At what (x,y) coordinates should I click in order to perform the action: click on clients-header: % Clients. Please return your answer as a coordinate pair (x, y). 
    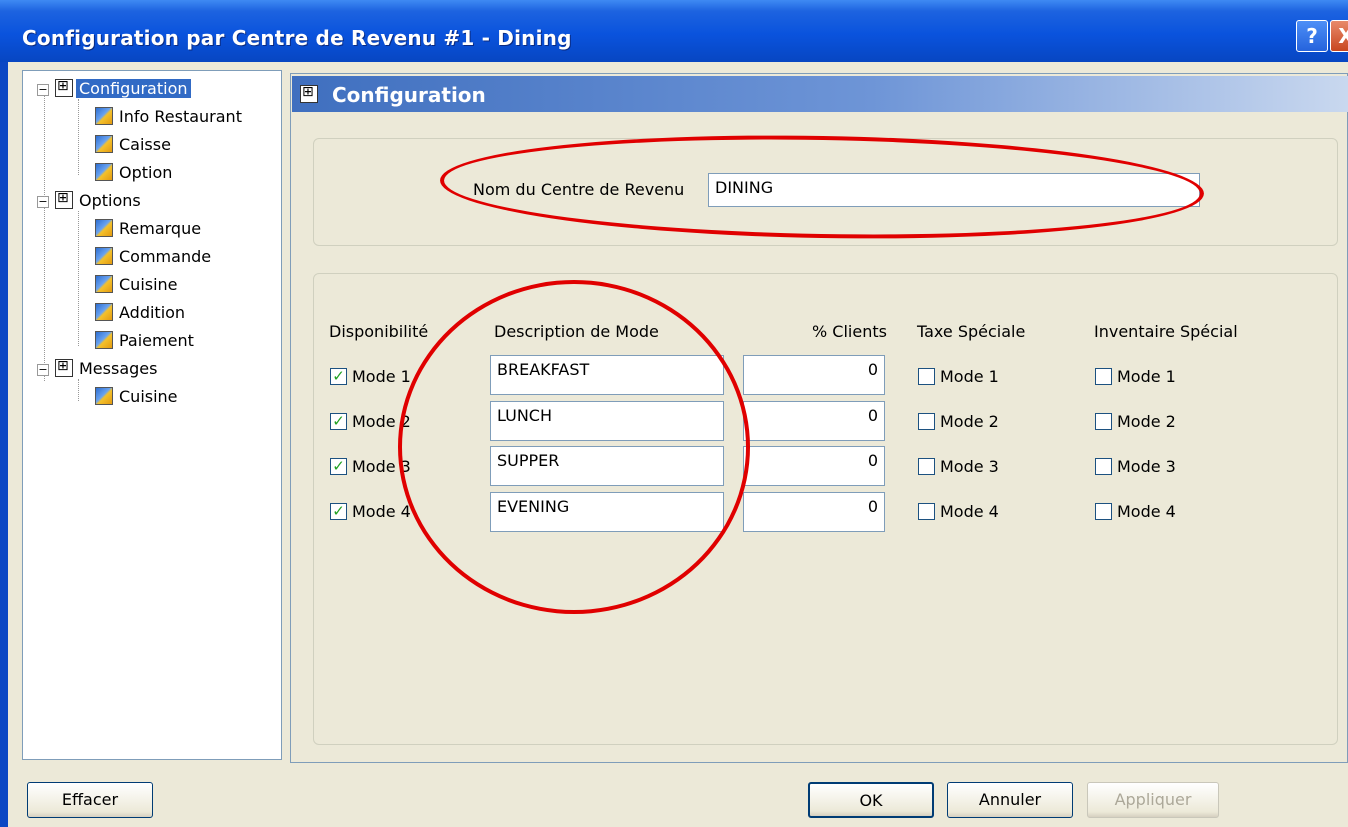
    Looking at the image, I should click on (849, 331).